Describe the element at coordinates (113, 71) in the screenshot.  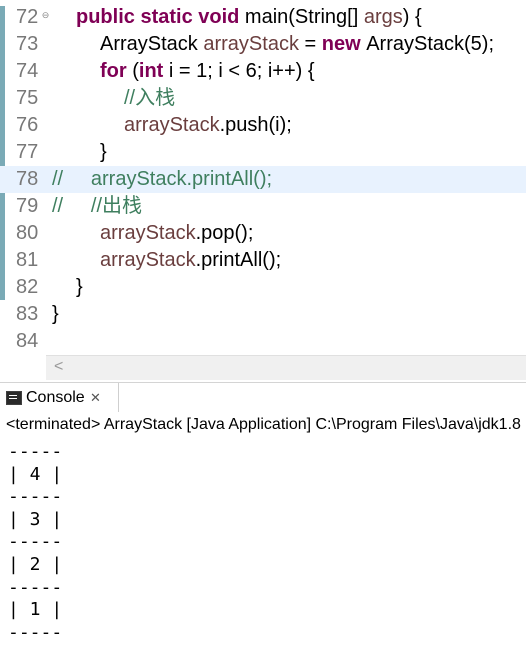
I see `code-token: for` at that location.